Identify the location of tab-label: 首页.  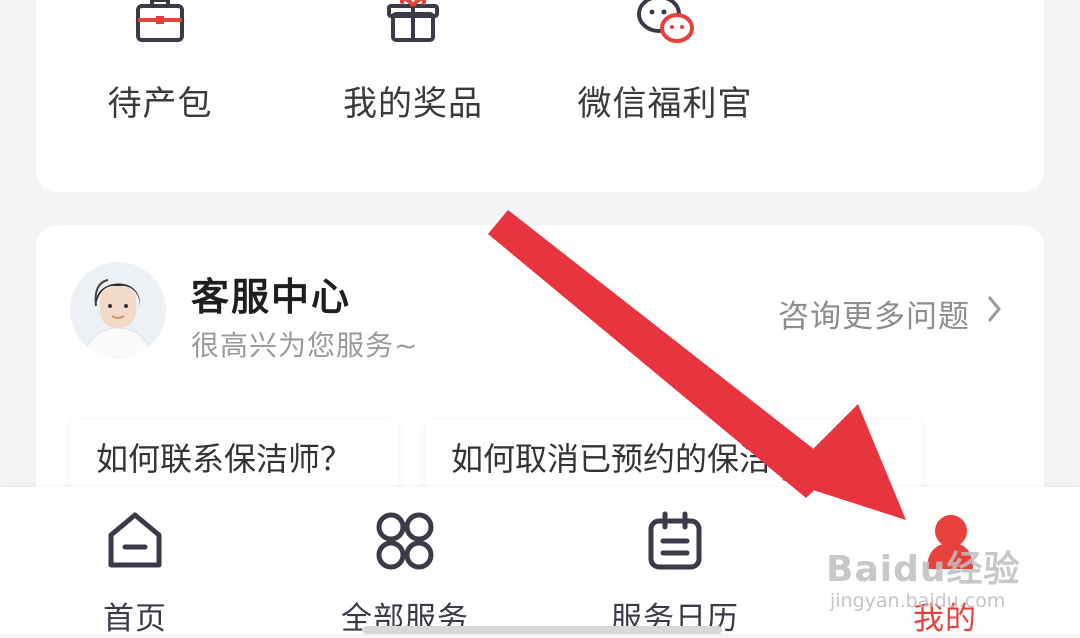
(135, 619).